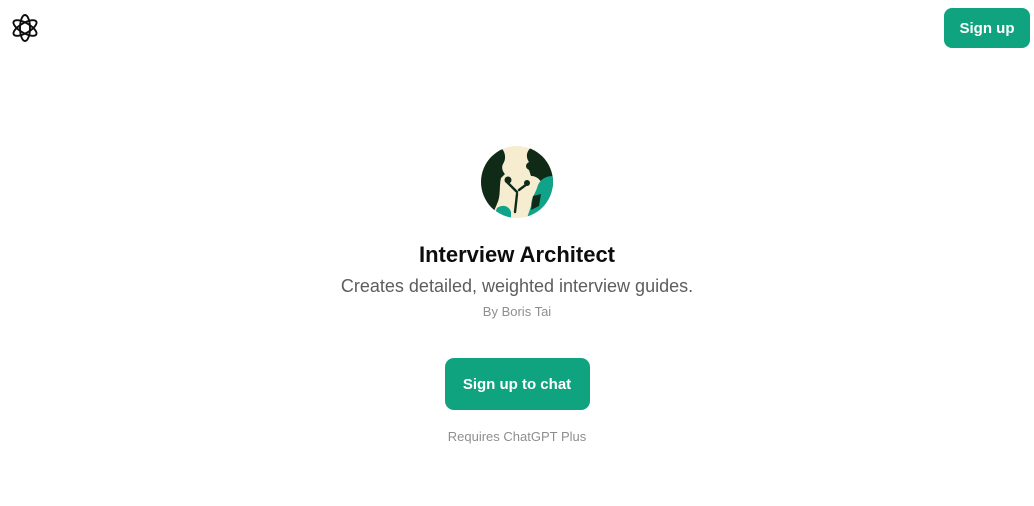 The height and width of the screenshot is (506, 1034). I want to click on gpt-author: By Boris Tai, so click(517, 311).